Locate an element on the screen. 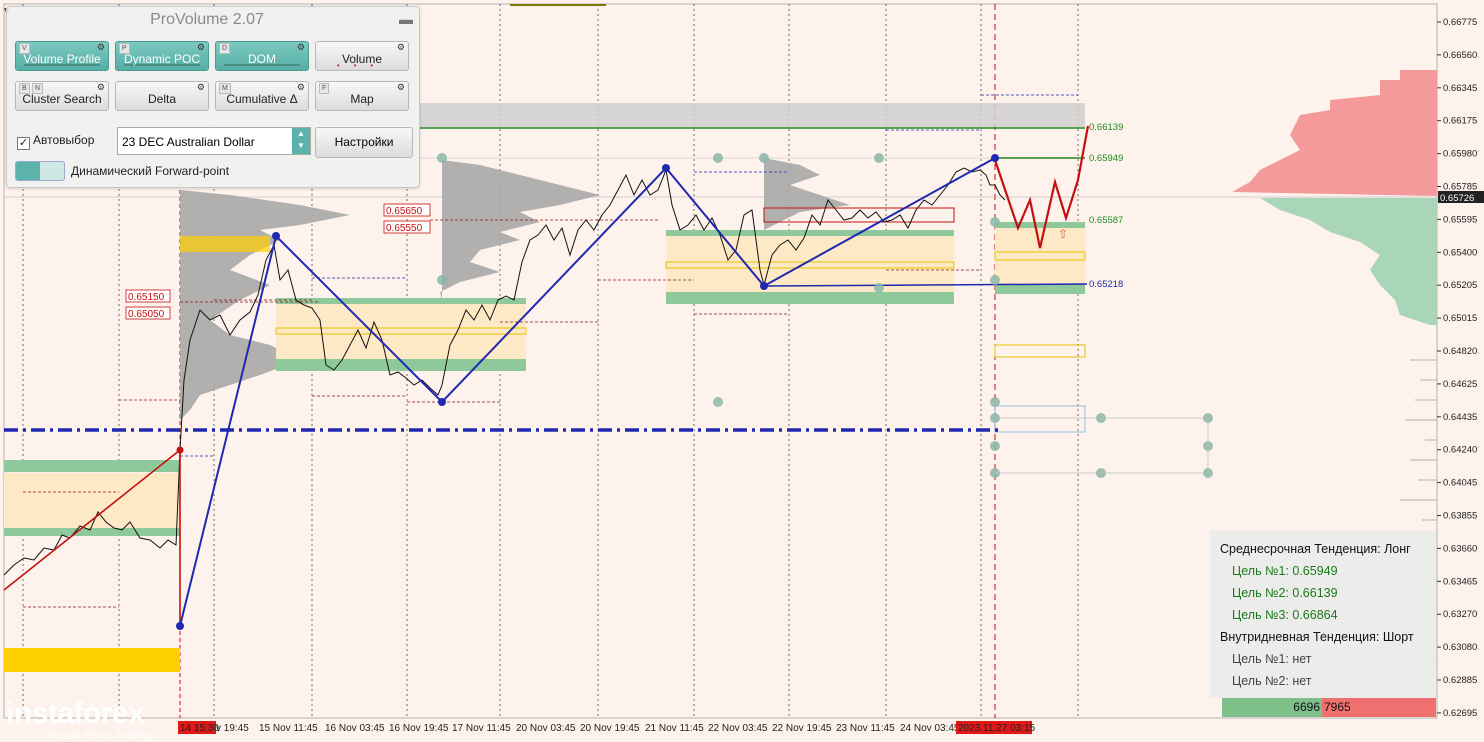  price-tick-label: 0.65785 is located at coordinates (1460, 187).